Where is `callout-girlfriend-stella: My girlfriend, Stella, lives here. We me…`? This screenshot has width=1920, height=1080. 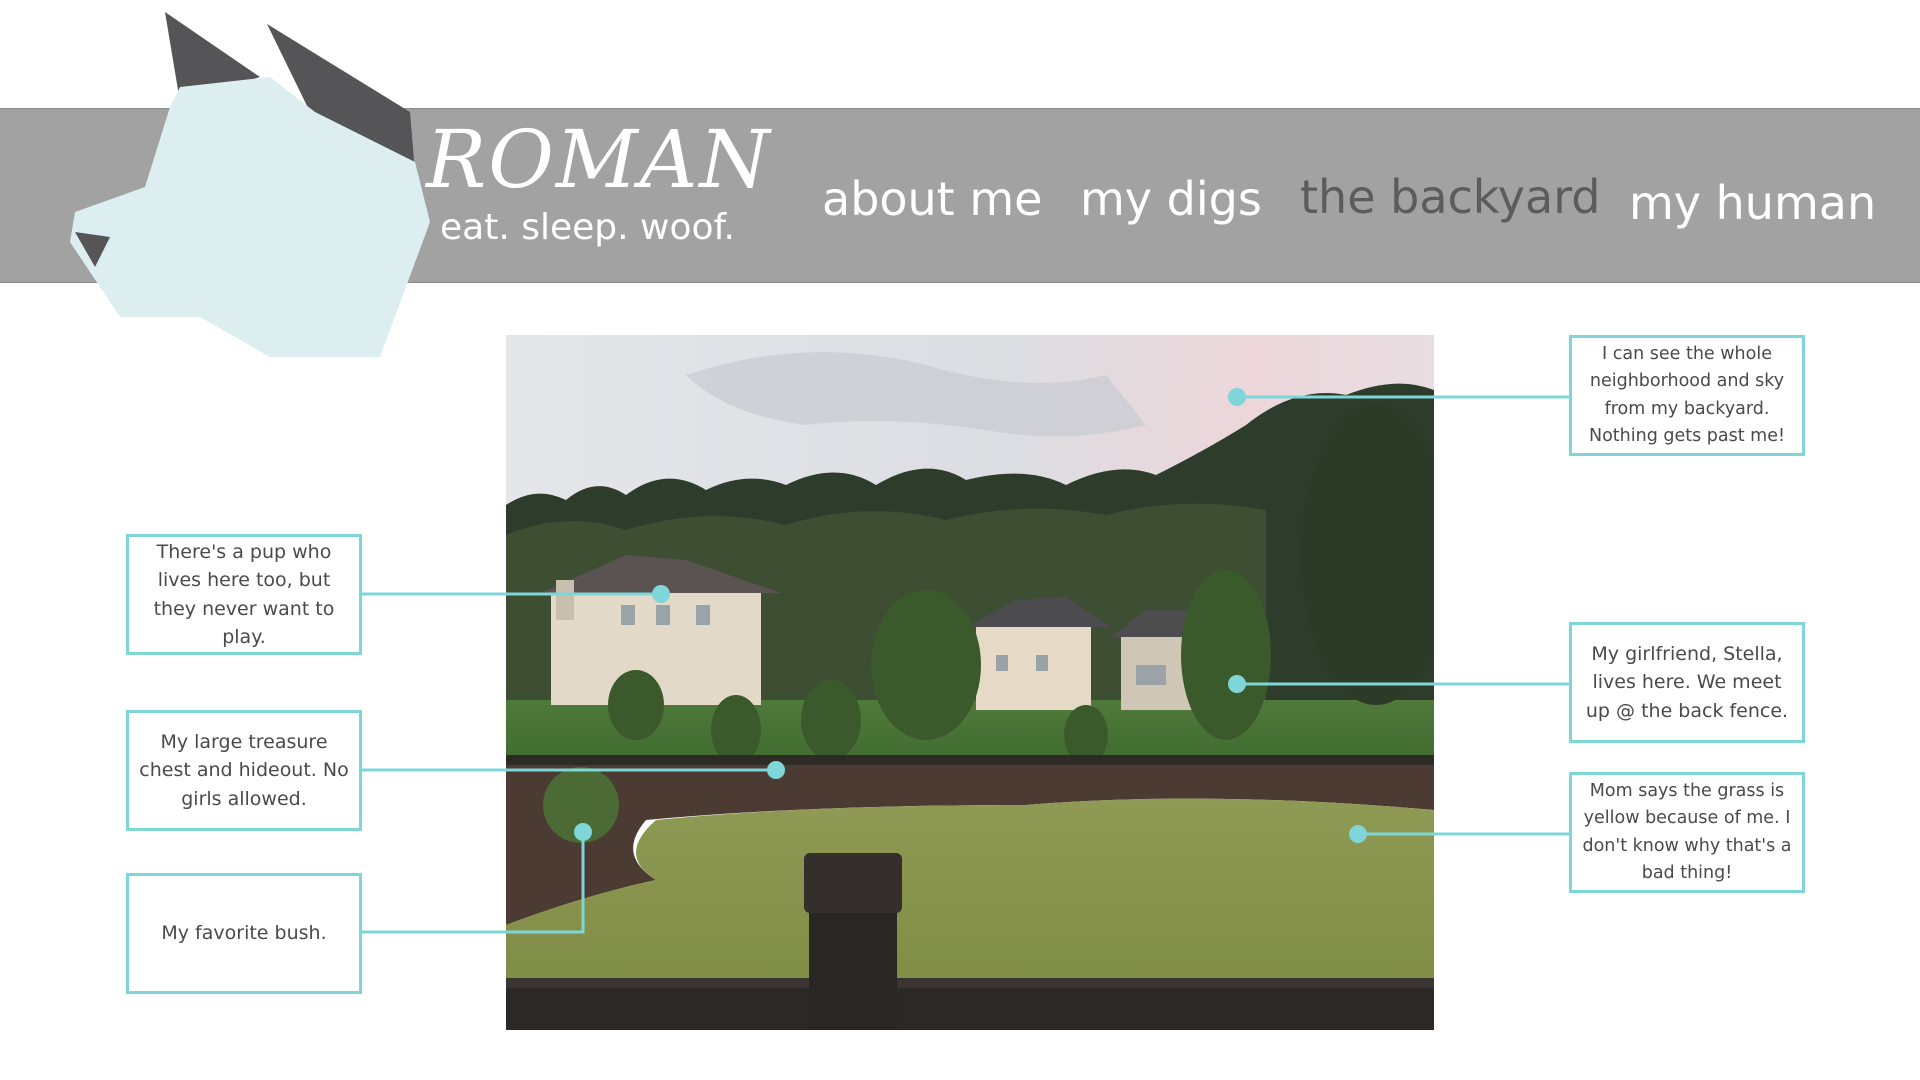
callout-girlfriend-stella: My girlfriend, Stella, lives here. We me… is located at coordinates (1687, 682).